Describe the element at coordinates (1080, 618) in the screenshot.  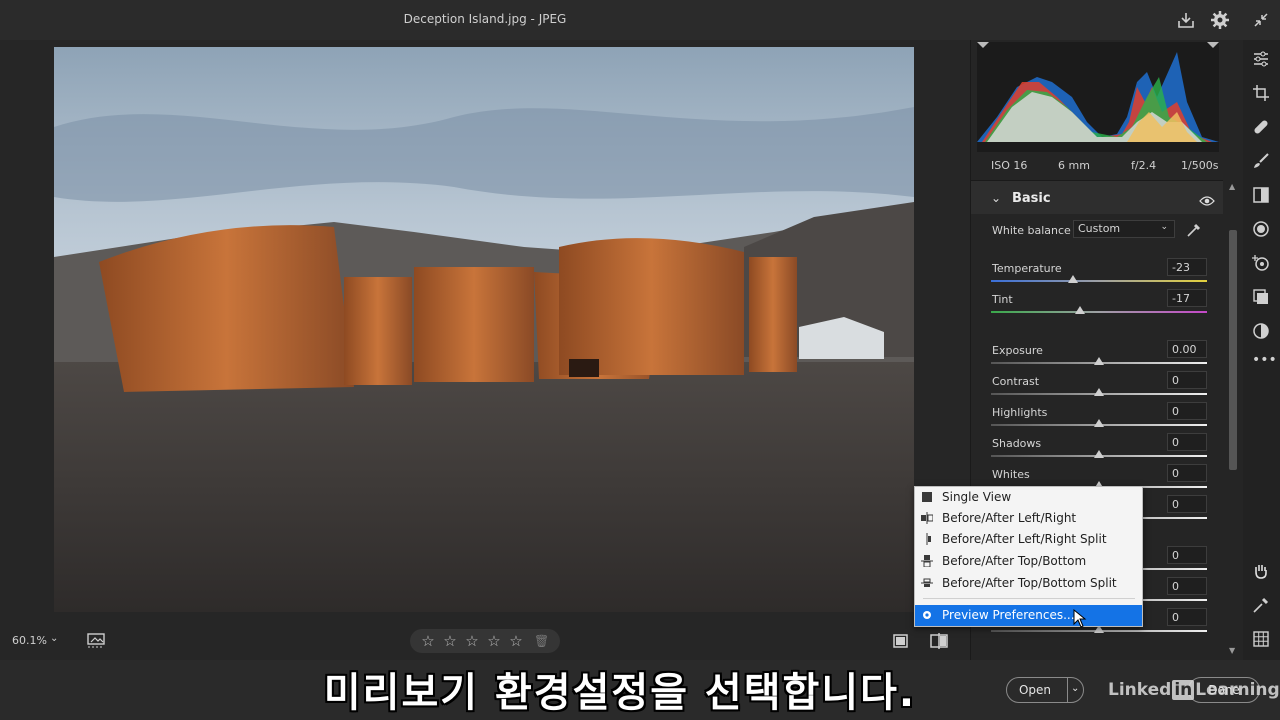
I see `mouse-cursor-icon` at that location.